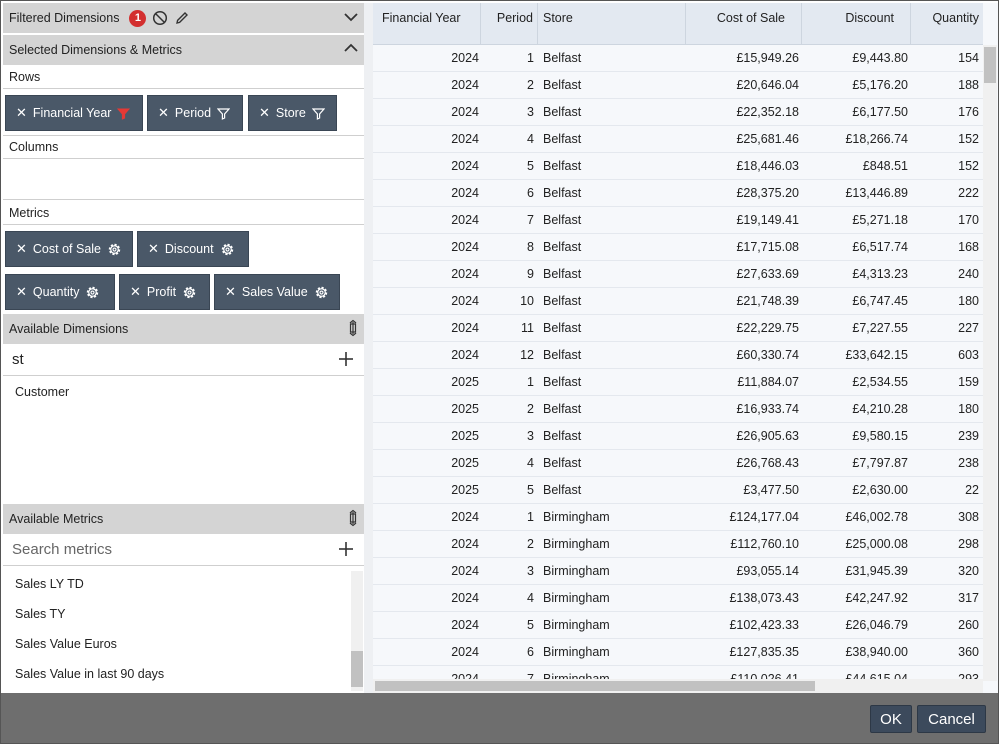 The height and width of the screenshot is (744, 999). Describe the element at coordinates (764, 544) in the screenshot. I see `cell-cost-of-sale: £112,760.10` at that location.